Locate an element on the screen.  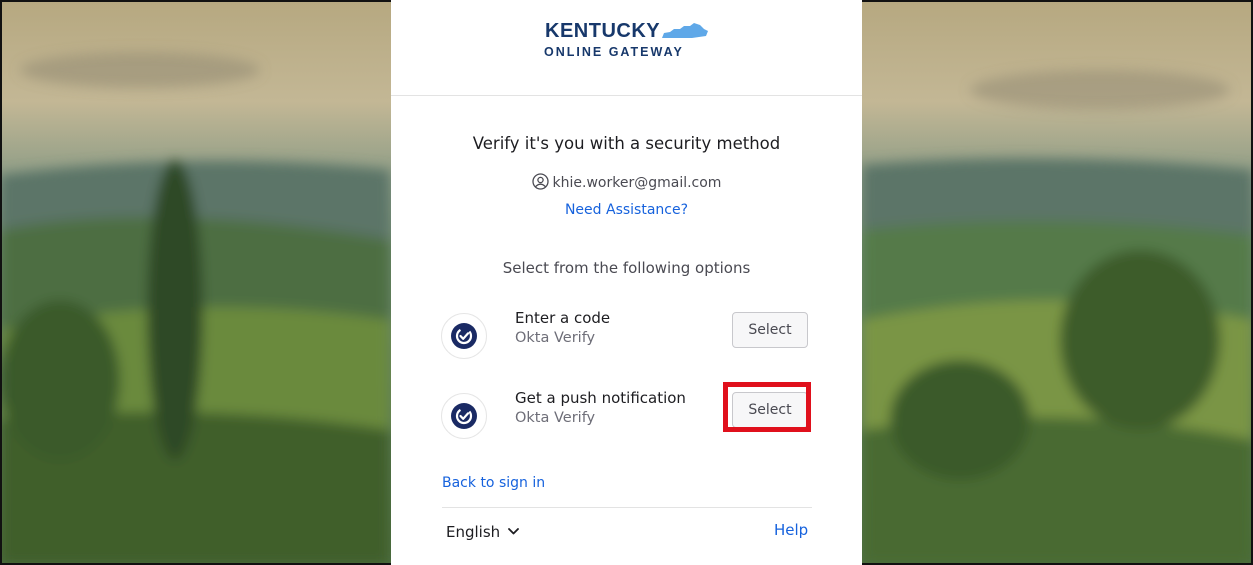
user-identity: khie.worker@gmail.com is located at coordinates (626, 183).